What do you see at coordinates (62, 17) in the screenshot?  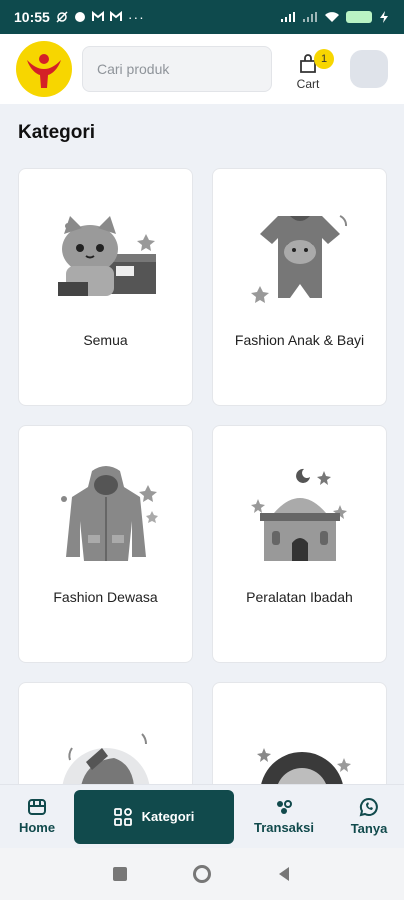 I see `muted-icon` at bounding box center [62, 17].